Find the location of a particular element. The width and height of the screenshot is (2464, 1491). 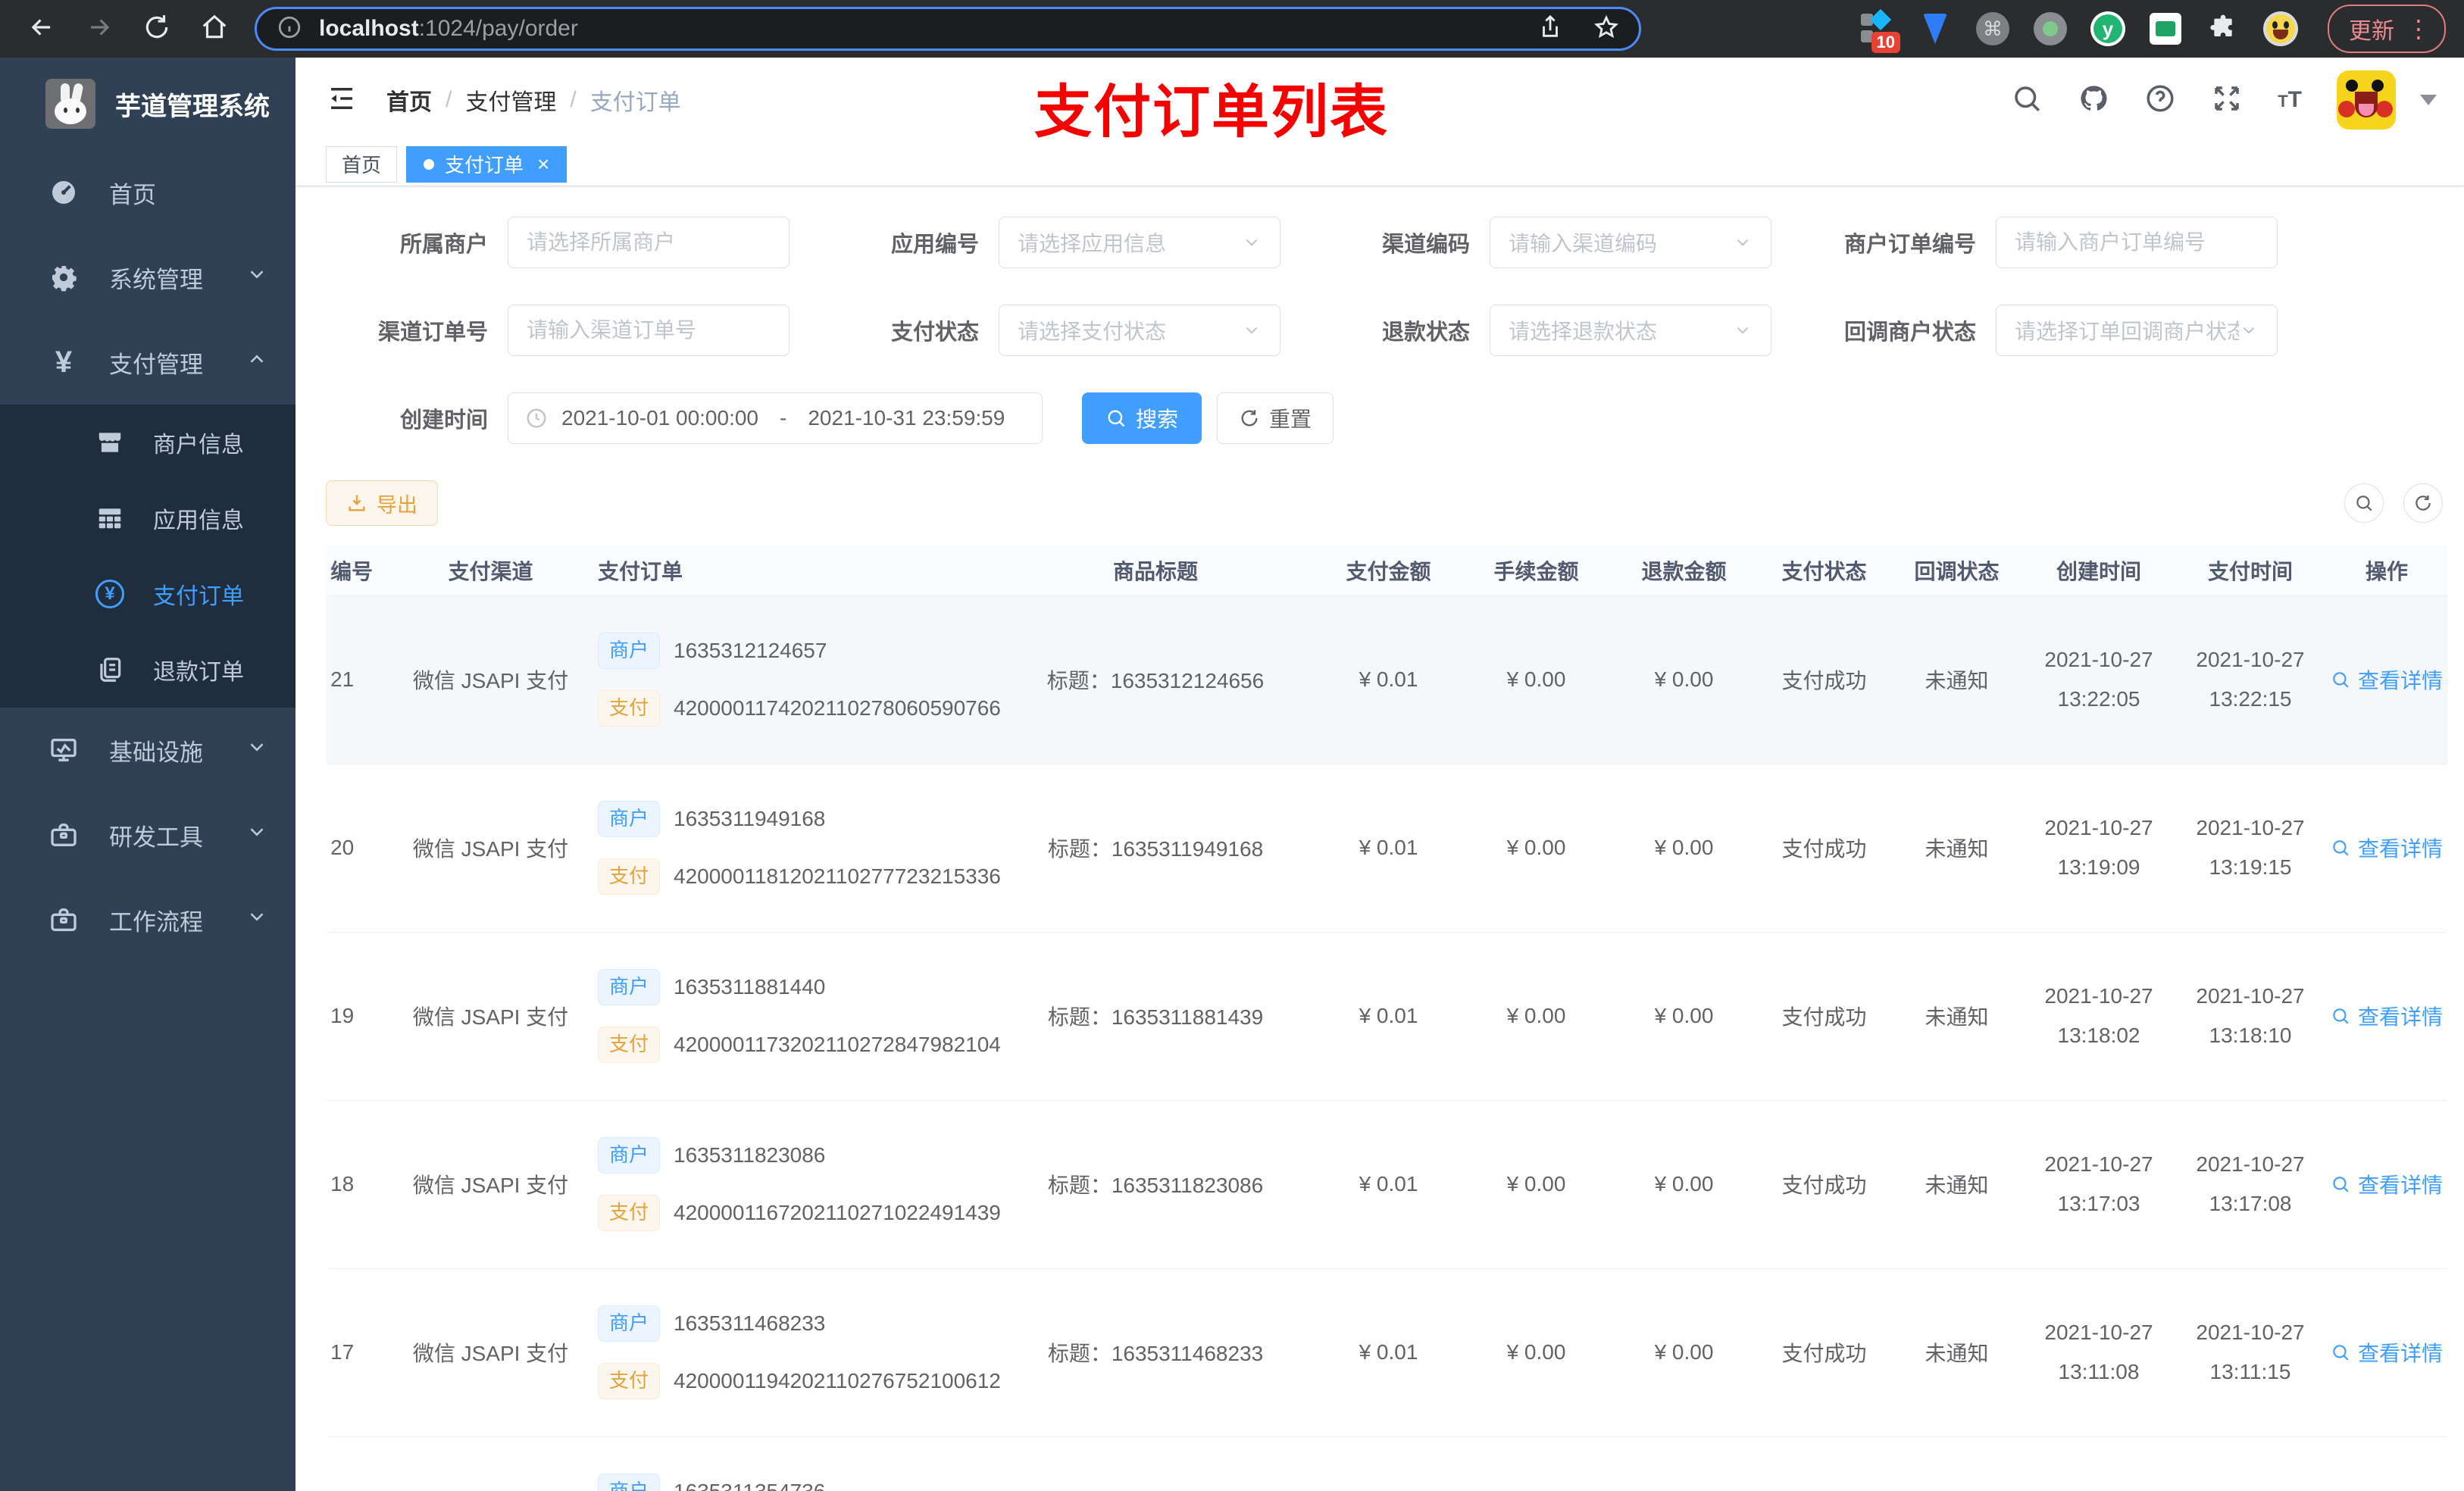

merchant-input is located at coordinates (649, 242).